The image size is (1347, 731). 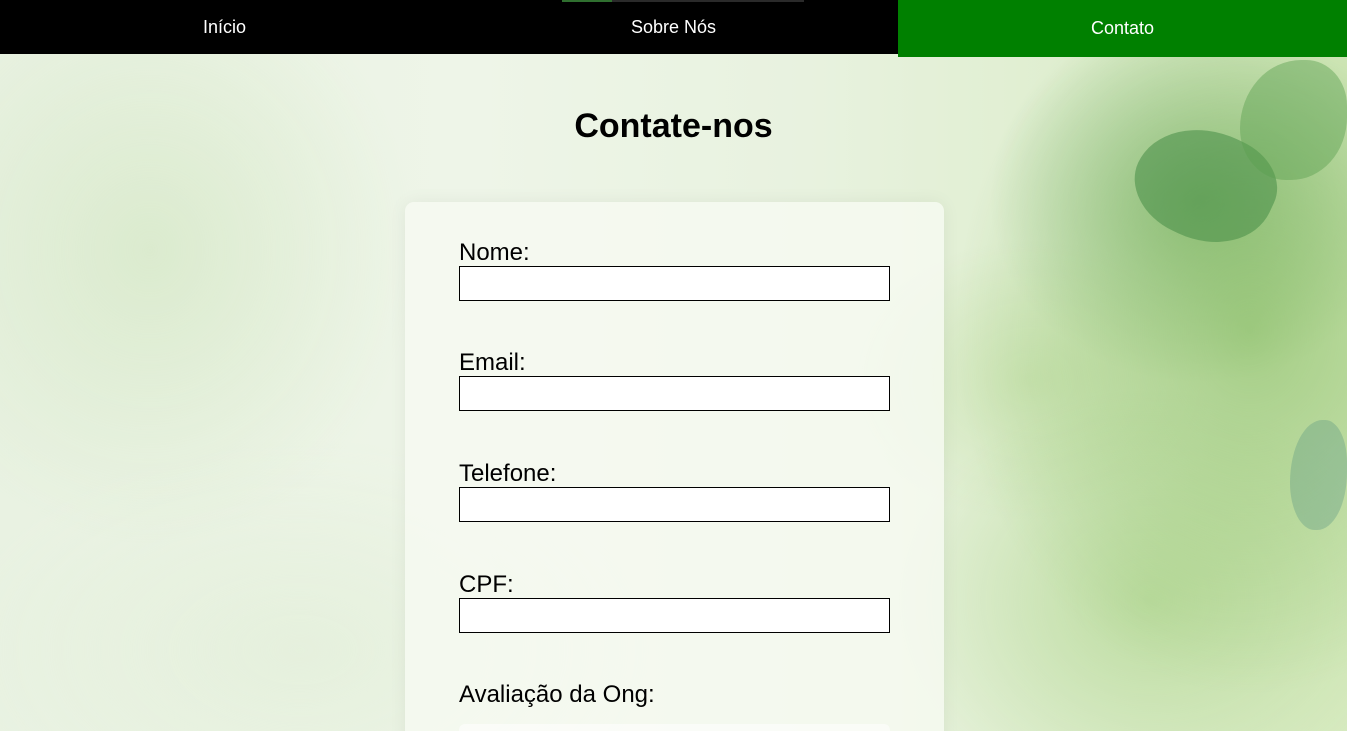 I want to click on nav-item-inicio: Início, so click(x=224, y=27).